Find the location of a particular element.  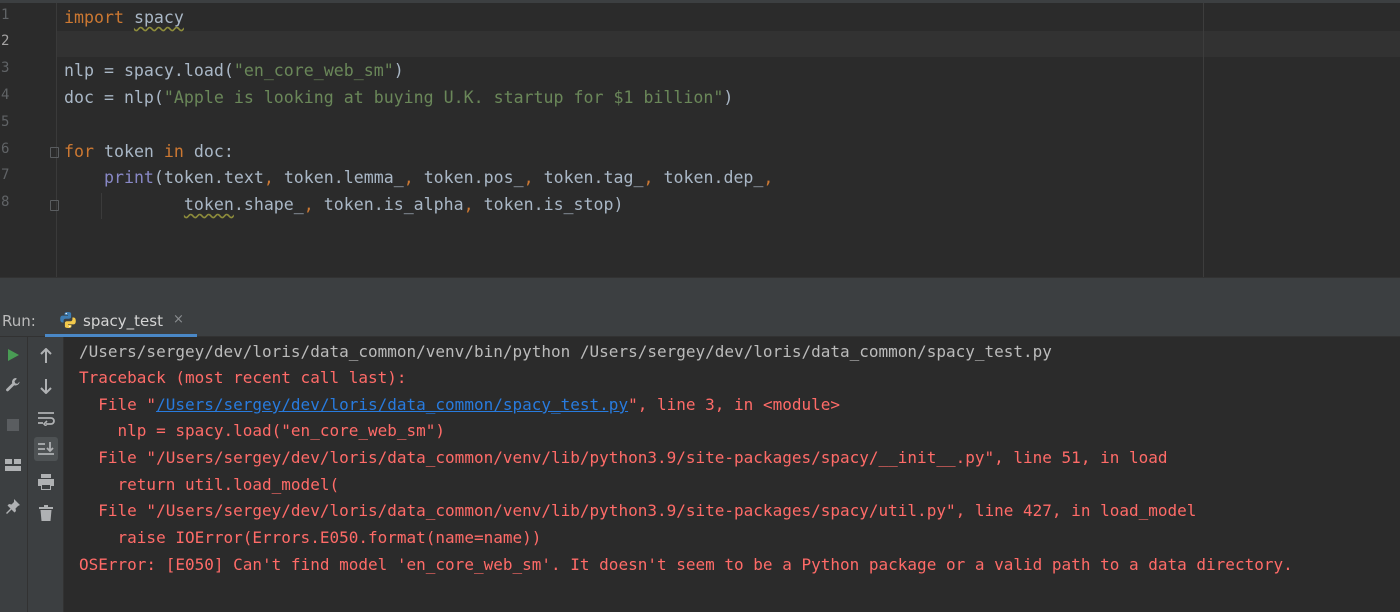

soft-wrap-icon is located at coordinates (46, 419).